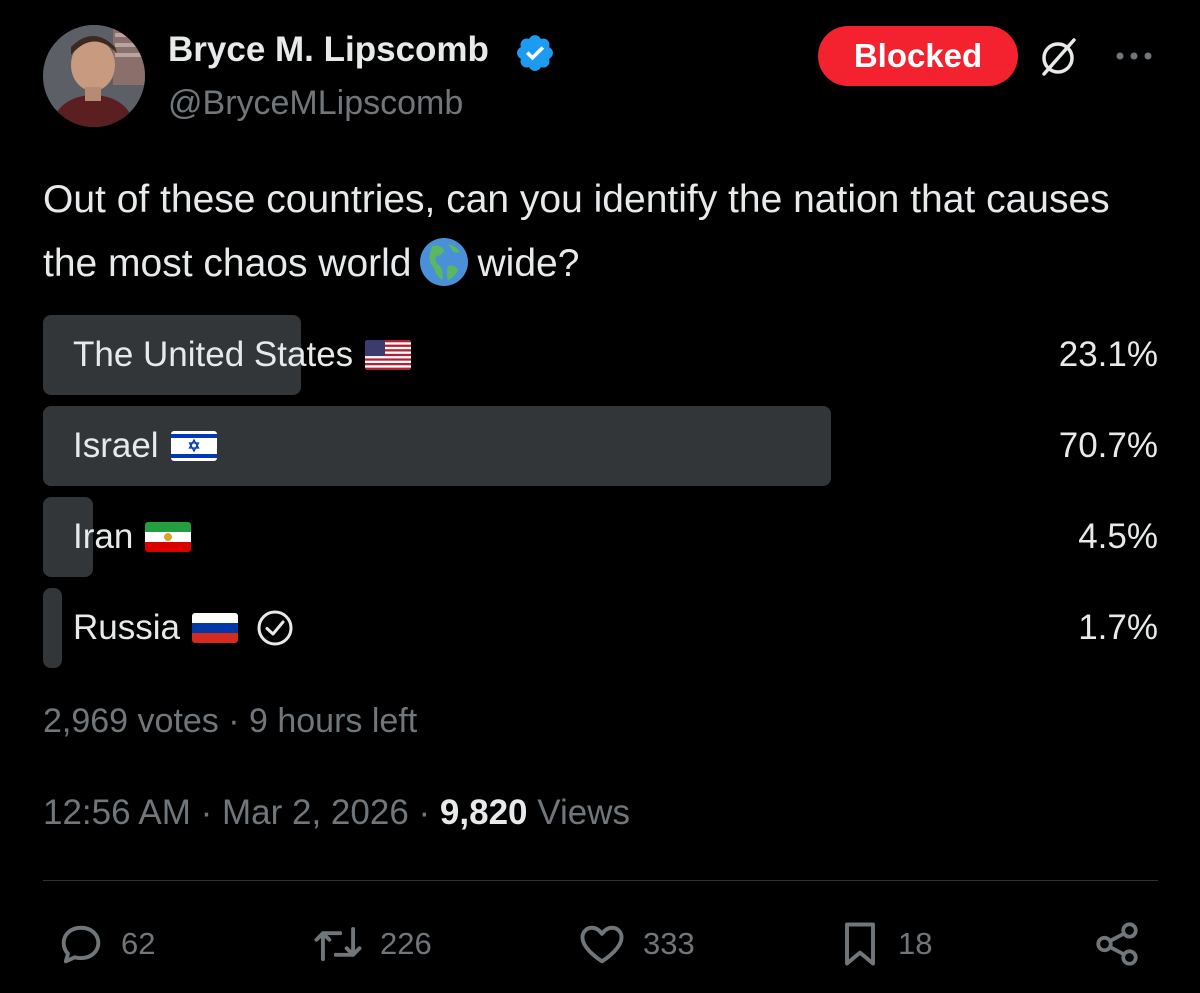 The height and width of the screenshot is (993, 1200). Describe the element at coordinates (583, 812) in the screenshot. I see `views-label: Views` at that location.